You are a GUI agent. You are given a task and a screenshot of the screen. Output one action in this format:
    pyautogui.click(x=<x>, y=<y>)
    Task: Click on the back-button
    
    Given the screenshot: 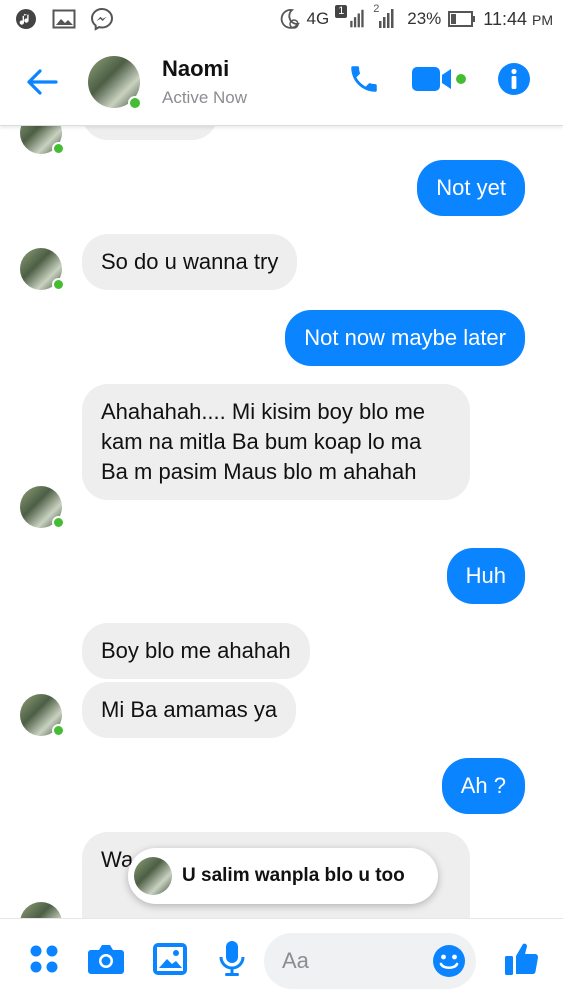 What is the action you would take?
    pyautogui.click(x=42, y=82)
    